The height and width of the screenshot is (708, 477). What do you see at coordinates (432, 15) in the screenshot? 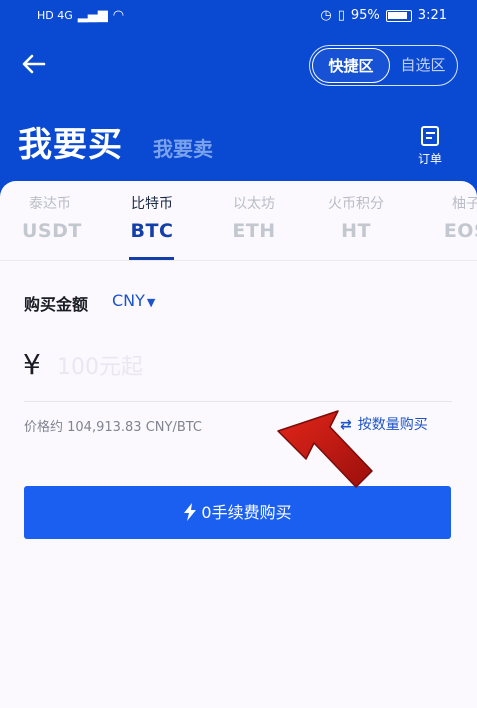
I see `clock: 3:21` at bounding box center [432, 15].